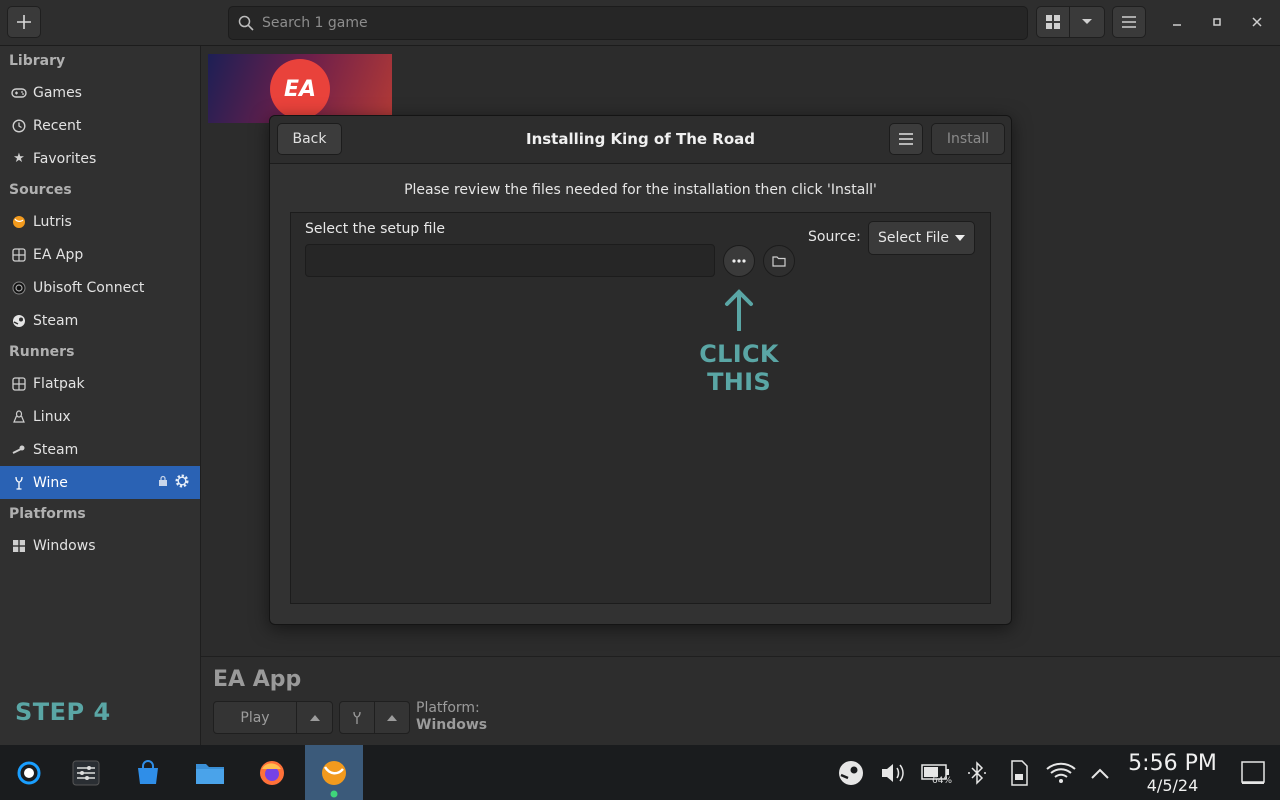 This screenshot has width=1280, height=800. I want to click on install-button: Install, so click(968, 139).